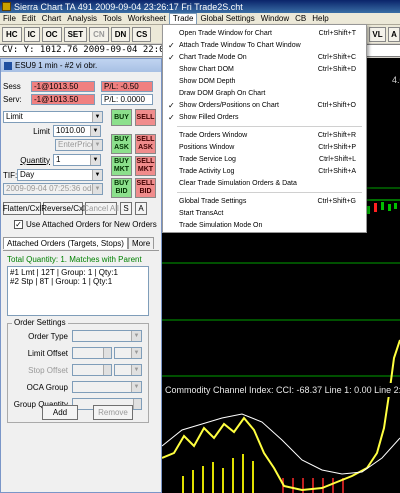 Image resolution: width=400 pixels, height=493 pixels. Describe the element at coordinates (209, 117) in the screenshot. I see `menu-item-label: Show Filled Orders` at that location.